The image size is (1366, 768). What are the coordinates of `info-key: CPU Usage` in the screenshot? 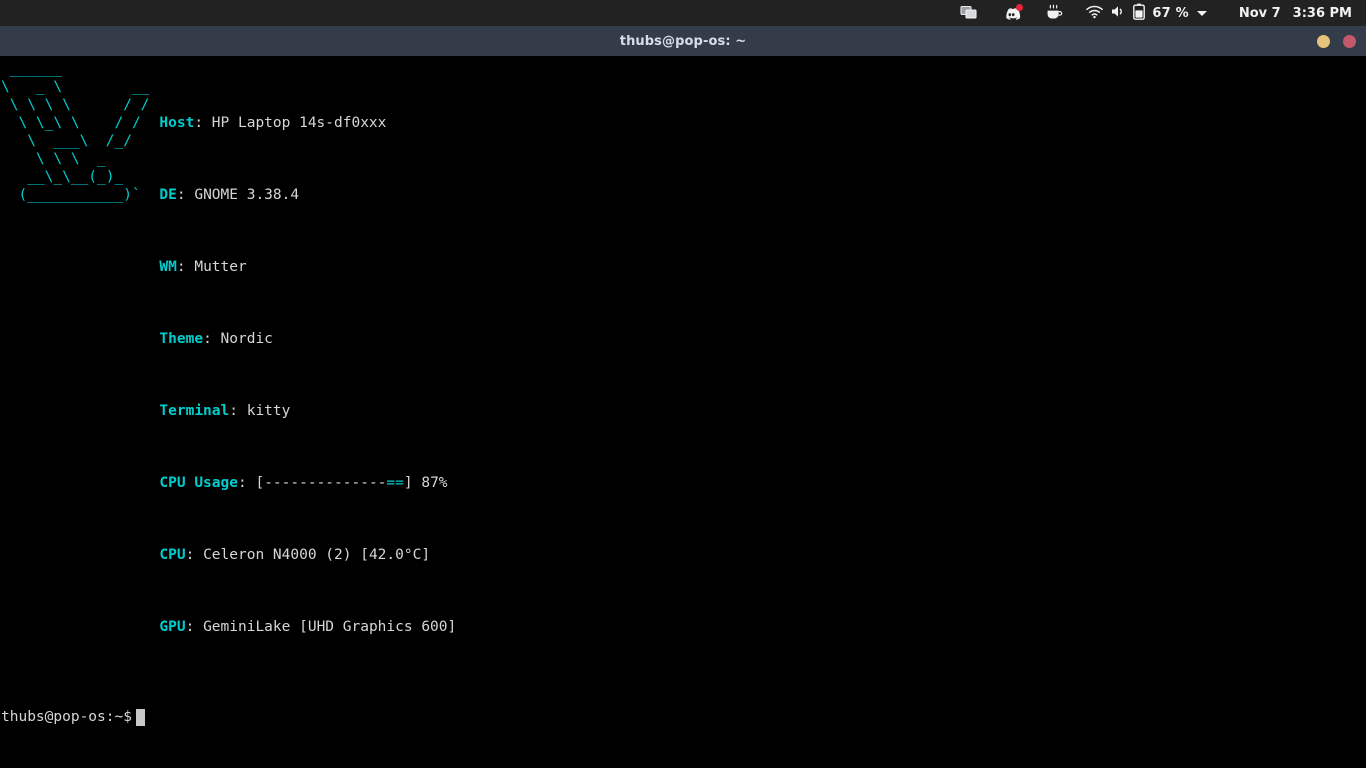 It's located at (198, 483).